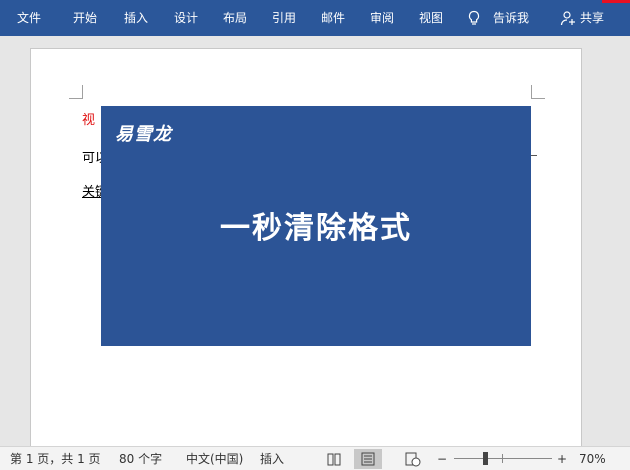  I want to click on tell-me-search: 告诉我, so click(511, 18).